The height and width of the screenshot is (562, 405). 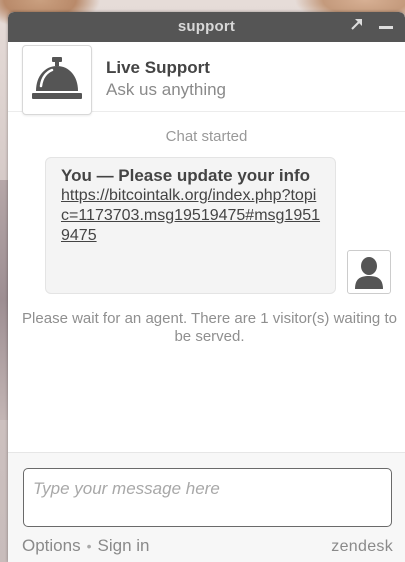 I want to click on minimize-icon, so click(x=386, y=27).